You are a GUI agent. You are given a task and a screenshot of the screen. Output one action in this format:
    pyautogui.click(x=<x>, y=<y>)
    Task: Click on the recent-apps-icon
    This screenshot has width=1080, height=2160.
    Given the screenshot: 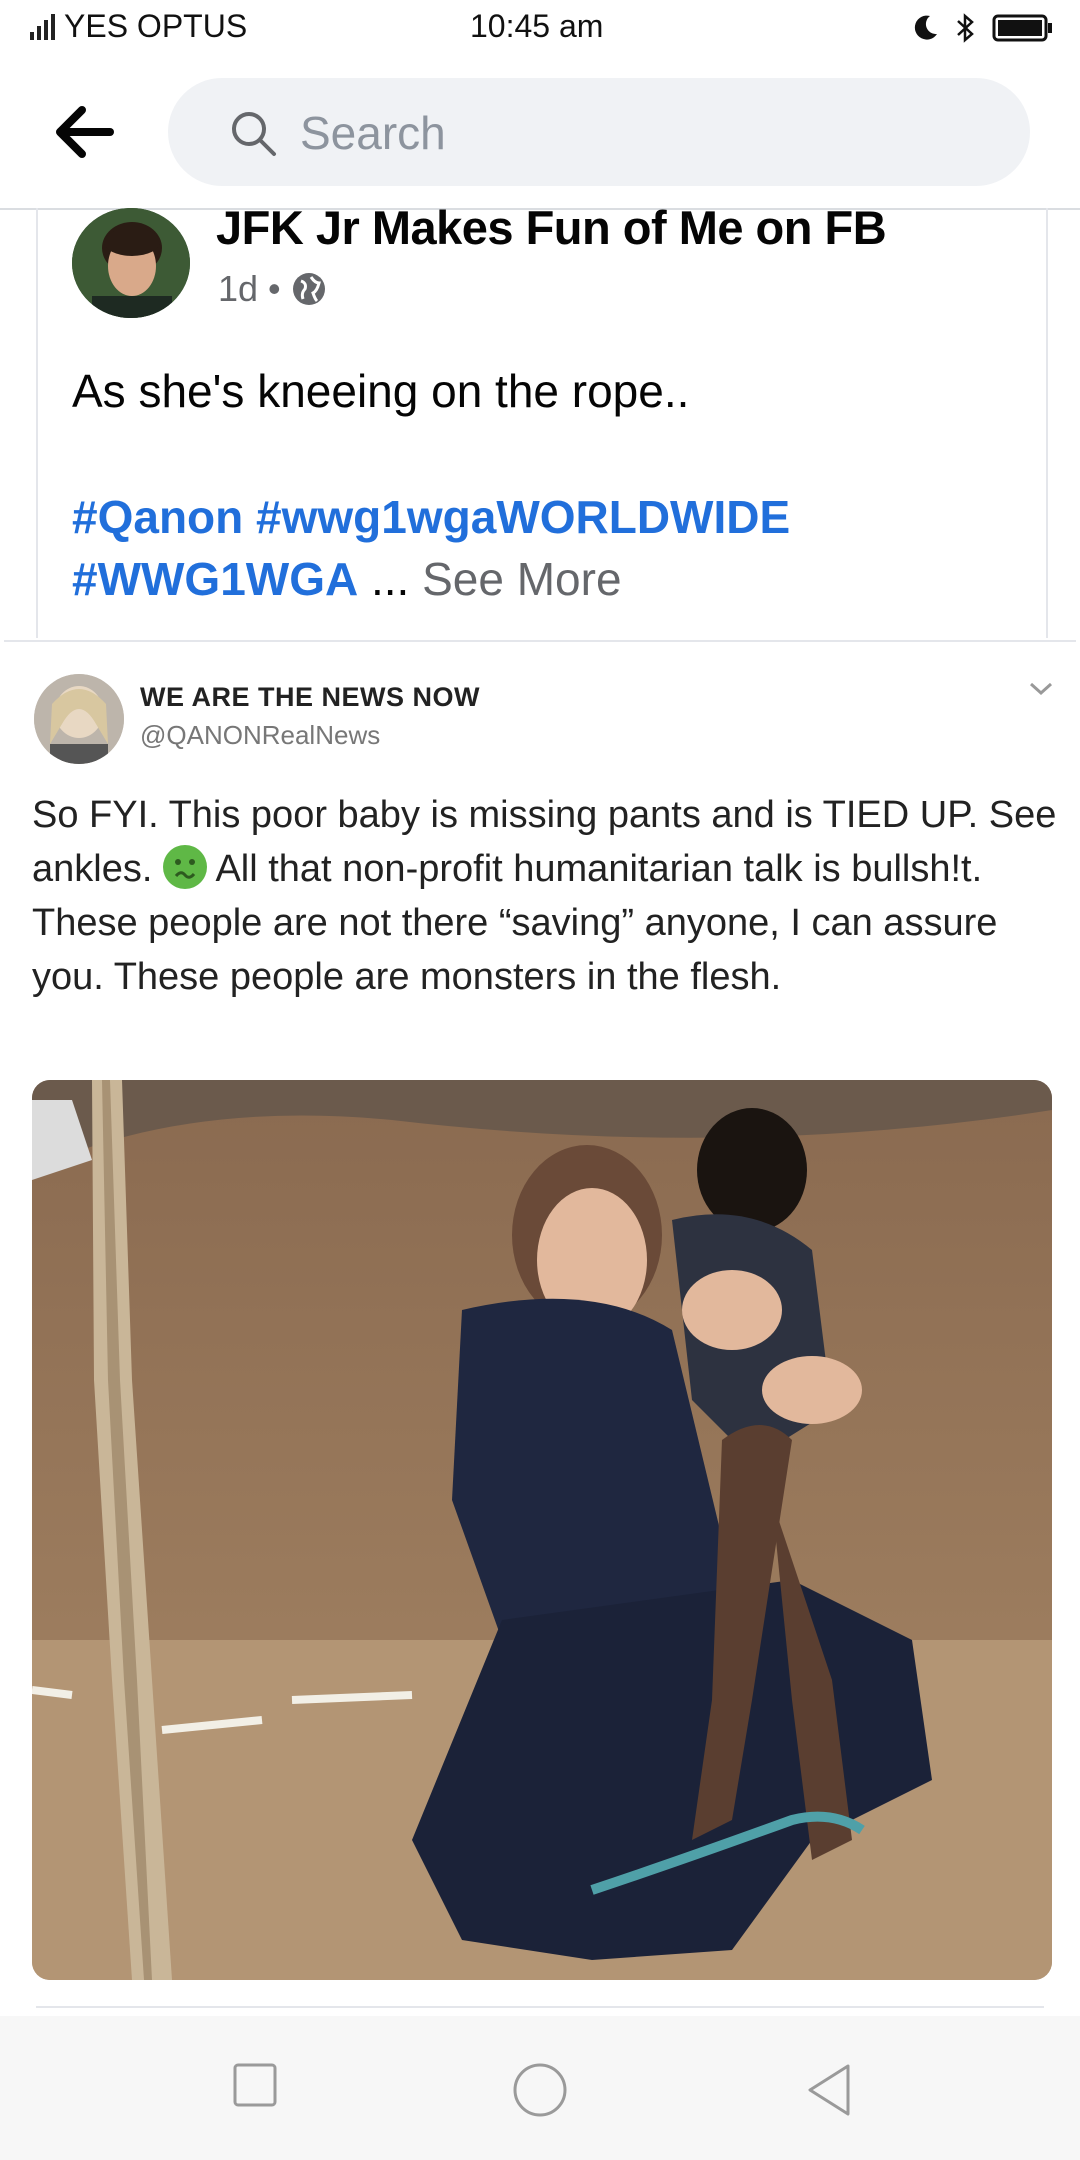 What is the action you would take?
    pyautogui.click(x=255, y=2085)
    